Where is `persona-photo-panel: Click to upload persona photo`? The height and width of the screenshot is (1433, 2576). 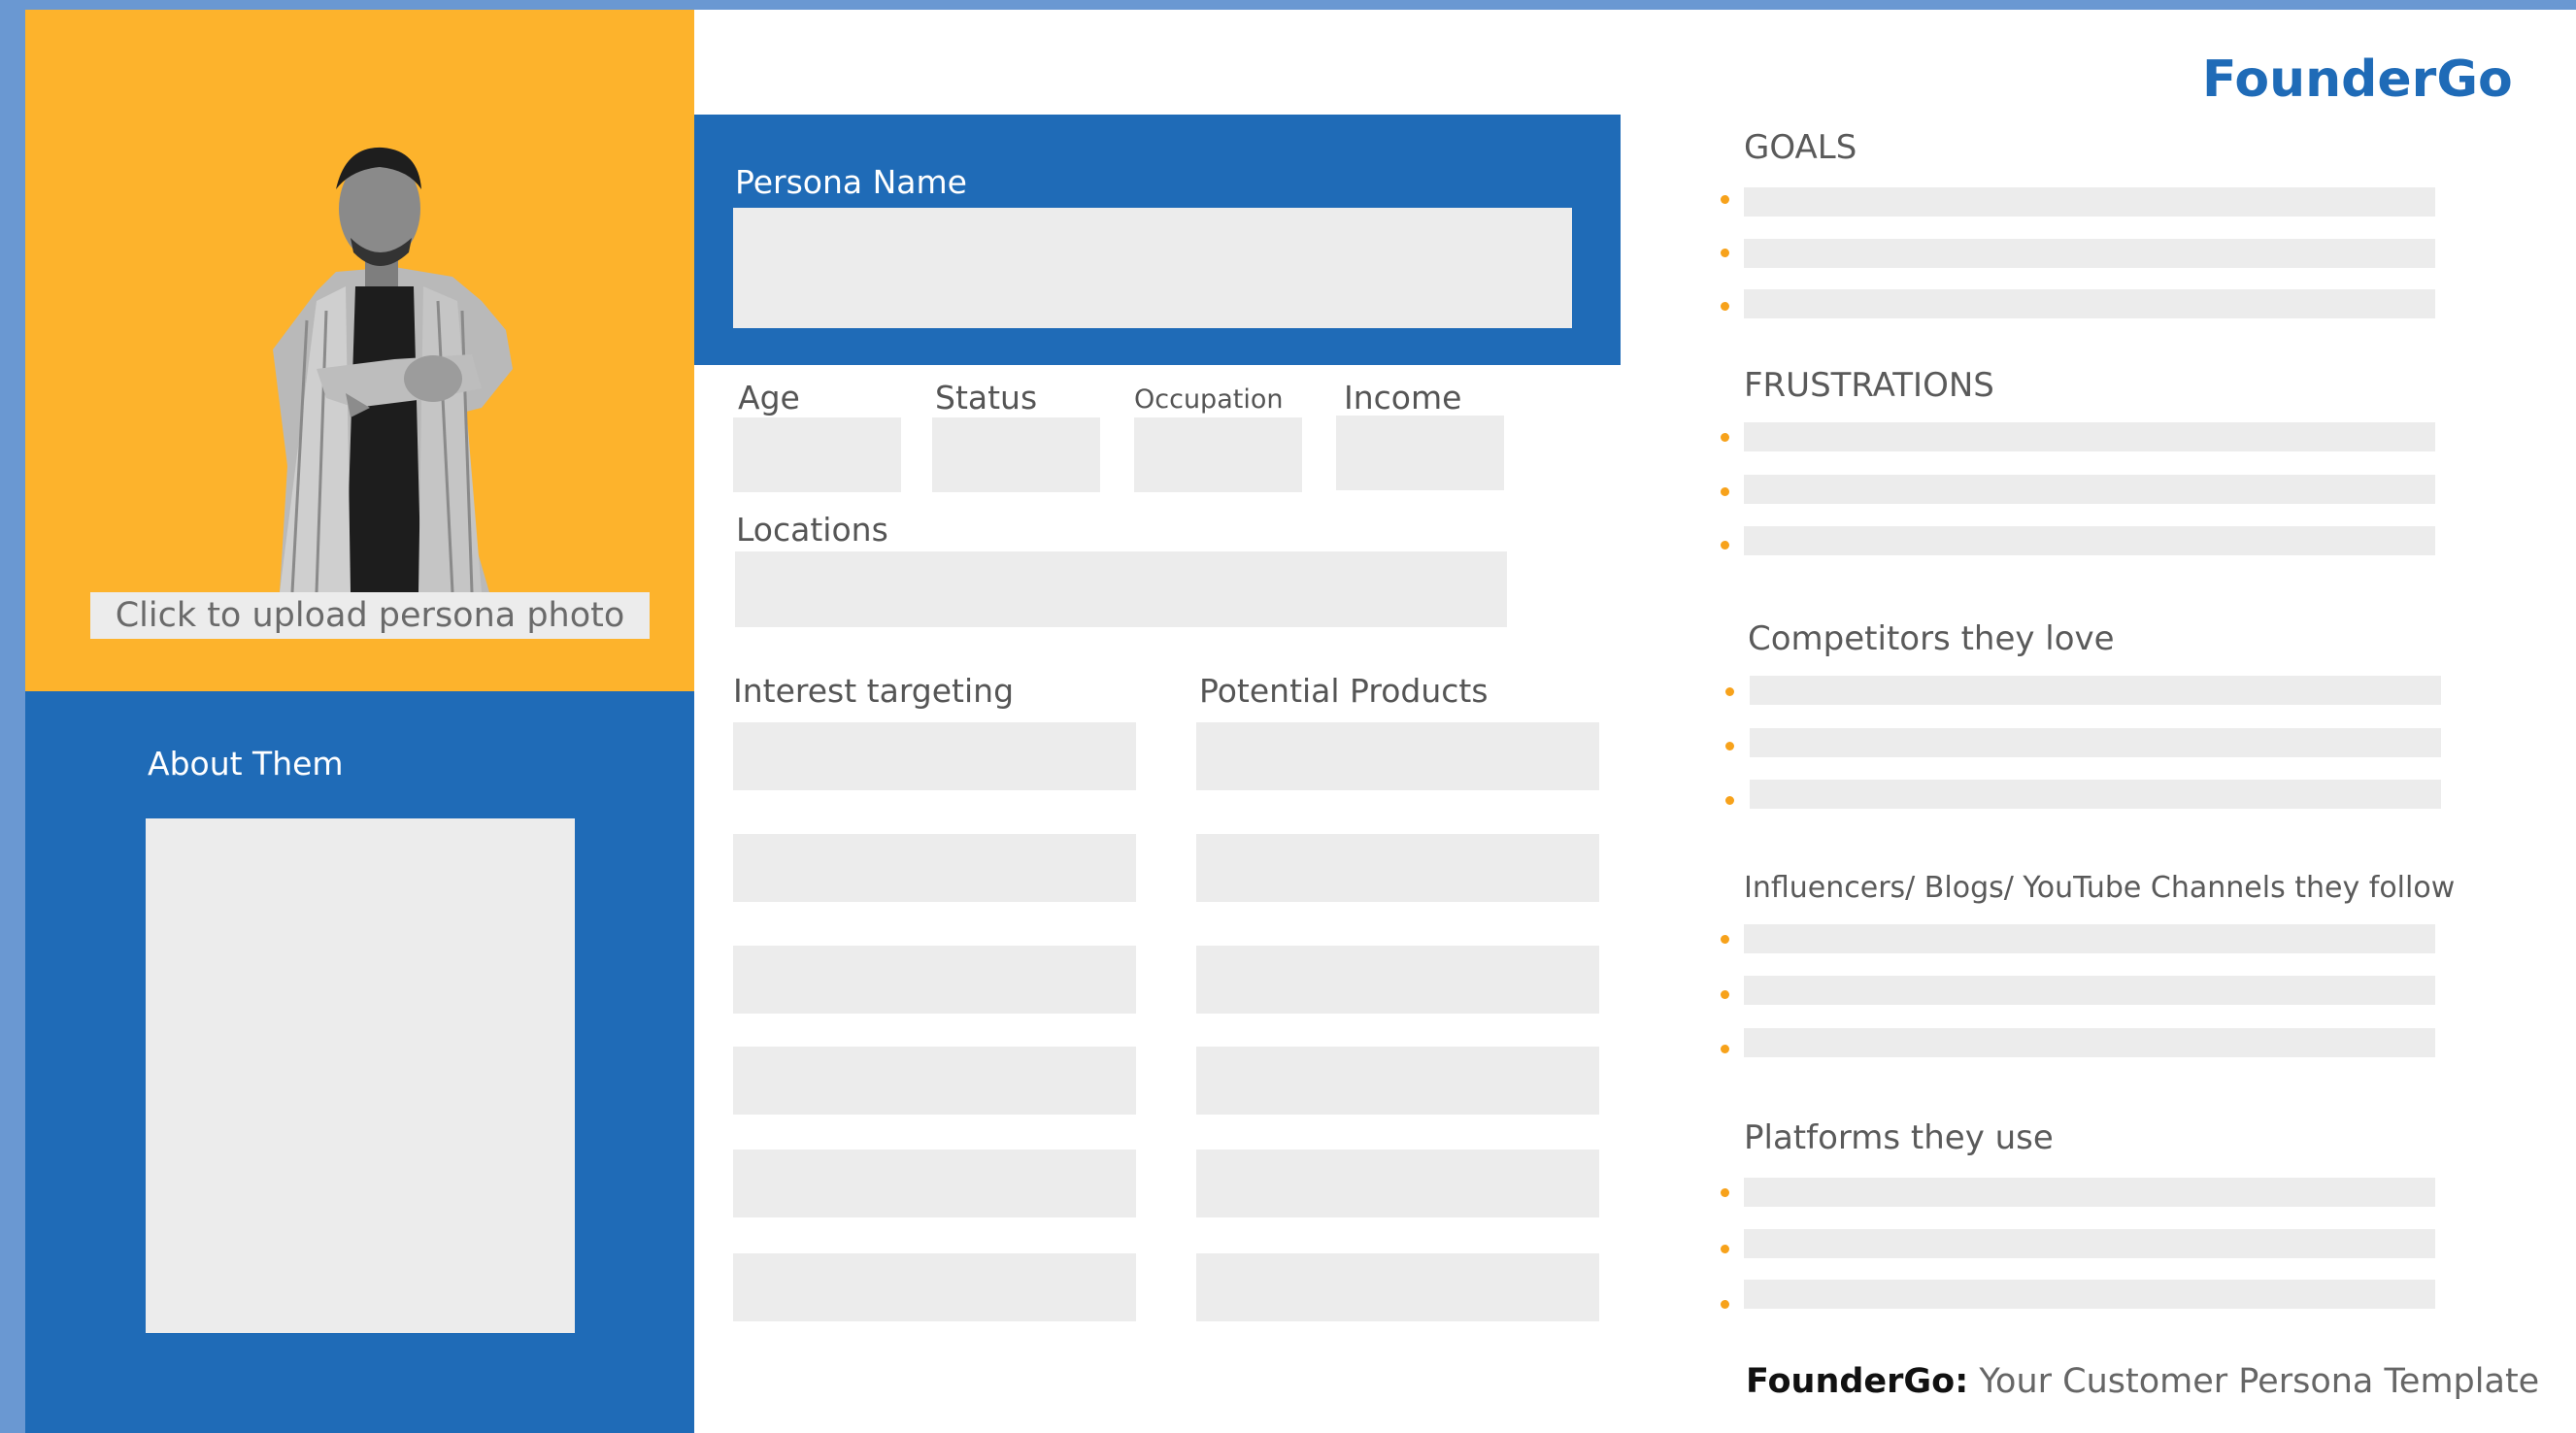
persona-photo-panel: Click to upload persona photo is located at coordinates (360, 350).